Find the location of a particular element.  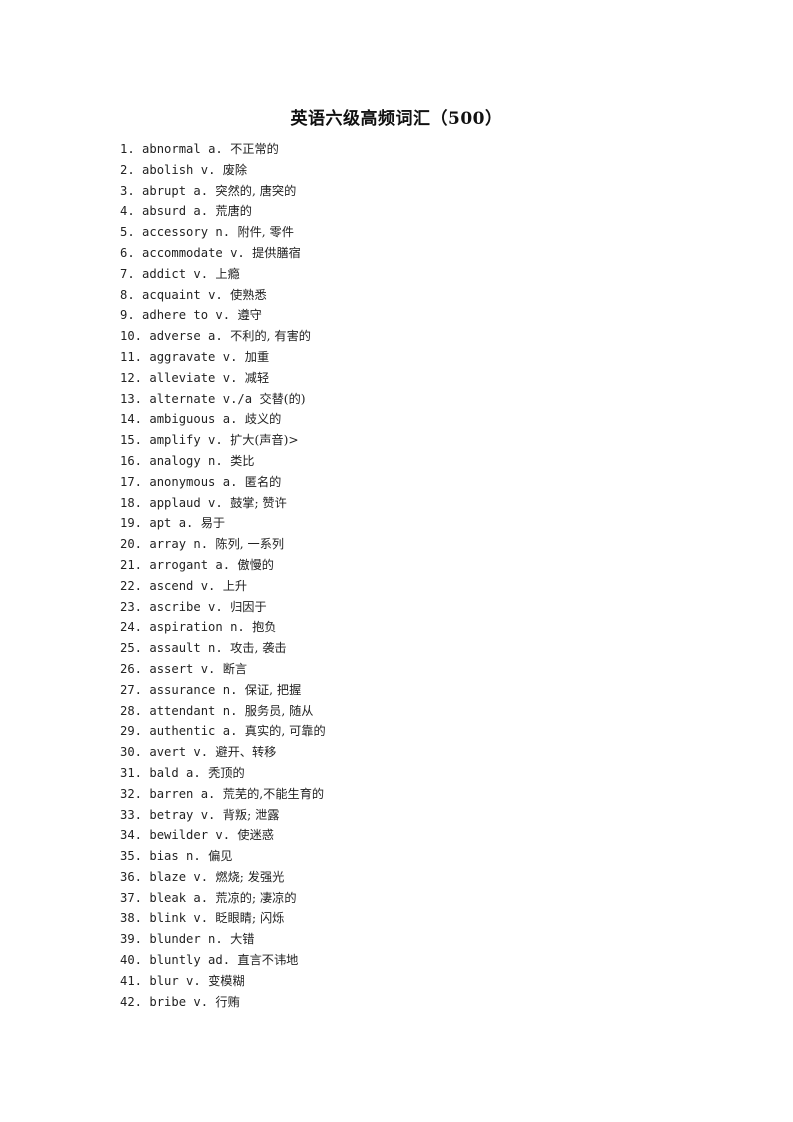

entry-word: alternate v./a is located at coordinates (201, 398).